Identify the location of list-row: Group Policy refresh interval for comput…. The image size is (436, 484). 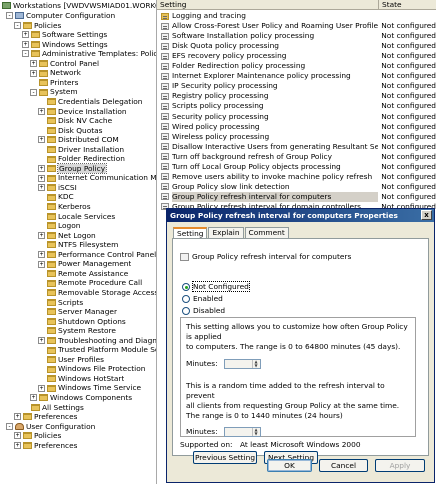
(296, 196).